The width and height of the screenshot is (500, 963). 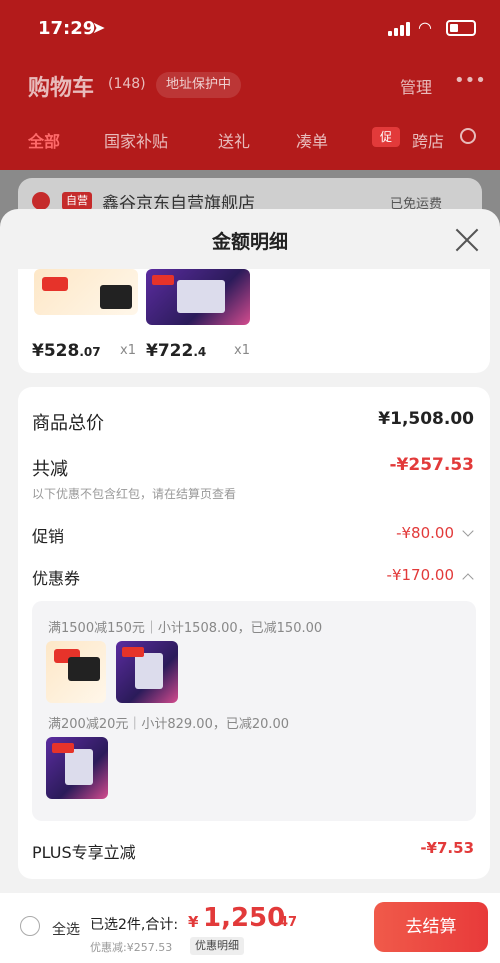 What do you see at coordinates (68, 423) in the screenshot?
I see `total-label: 商品总价` at bounding box center [68, 423].